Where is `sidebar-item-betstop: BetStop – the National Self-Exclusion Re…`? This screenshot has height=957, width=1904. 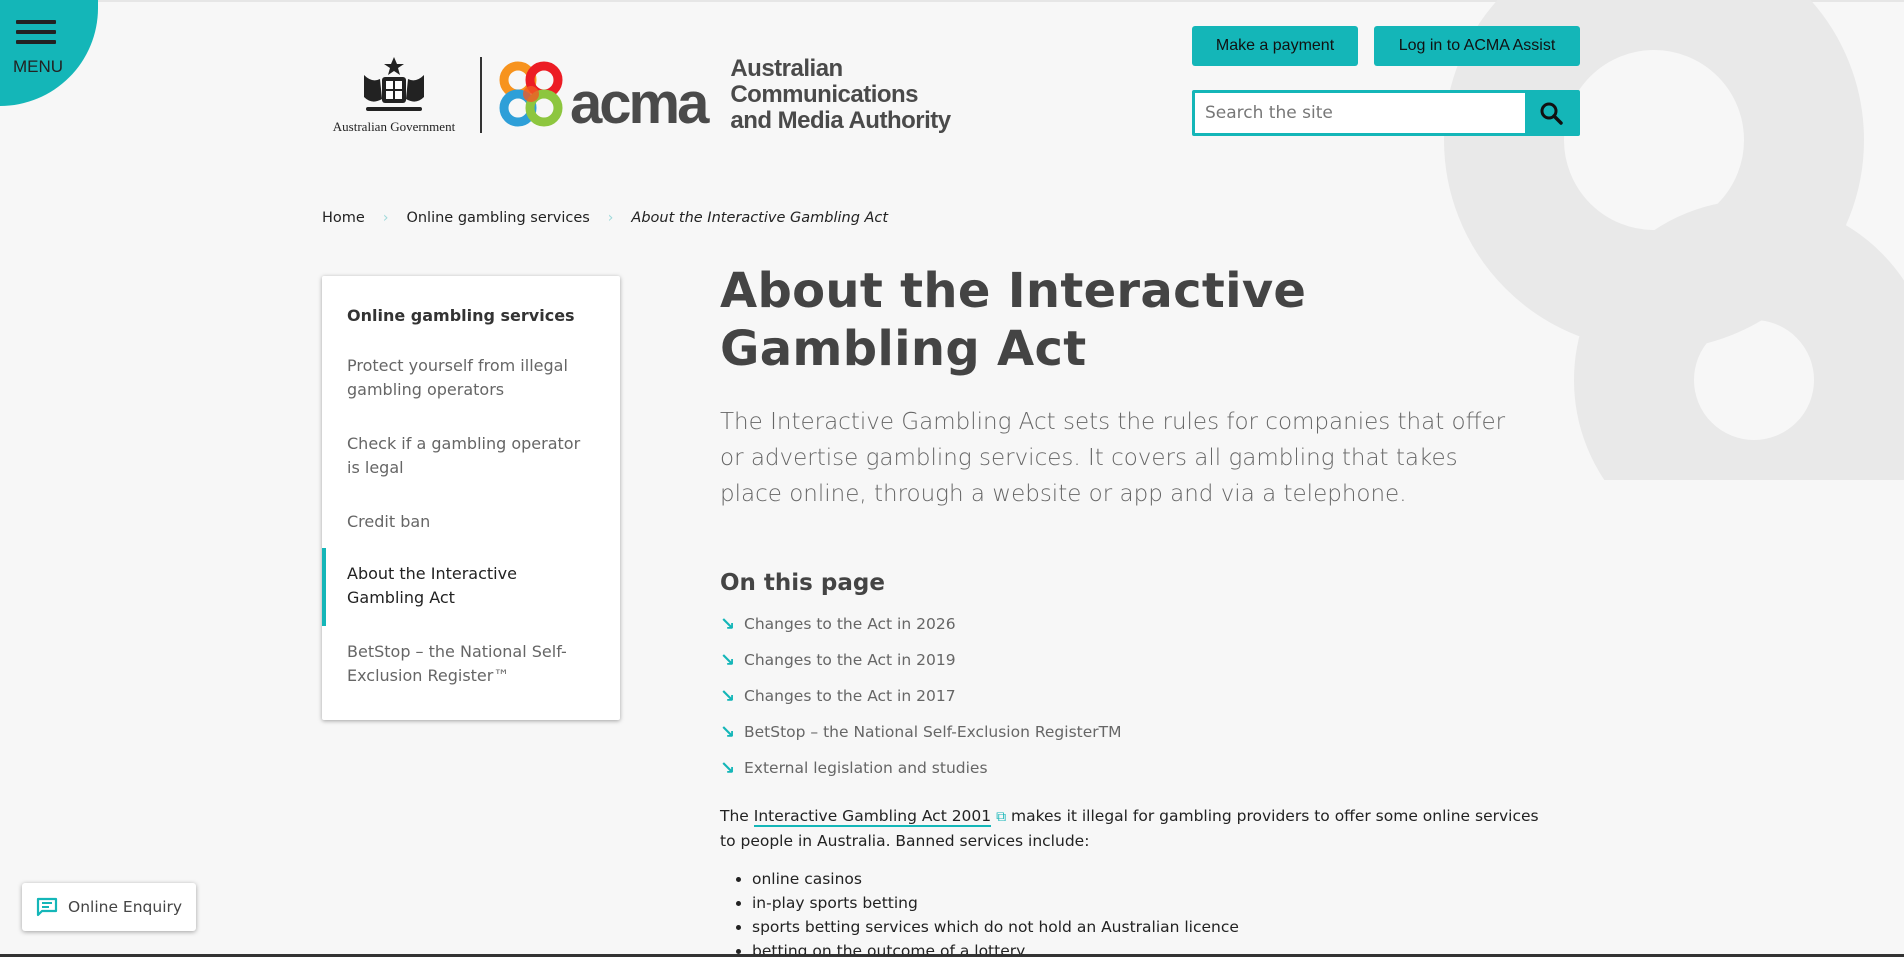
sidebar-item-betstop: BetStop – the National Self-Exclusion Re… is located at coordinates (472, 664).